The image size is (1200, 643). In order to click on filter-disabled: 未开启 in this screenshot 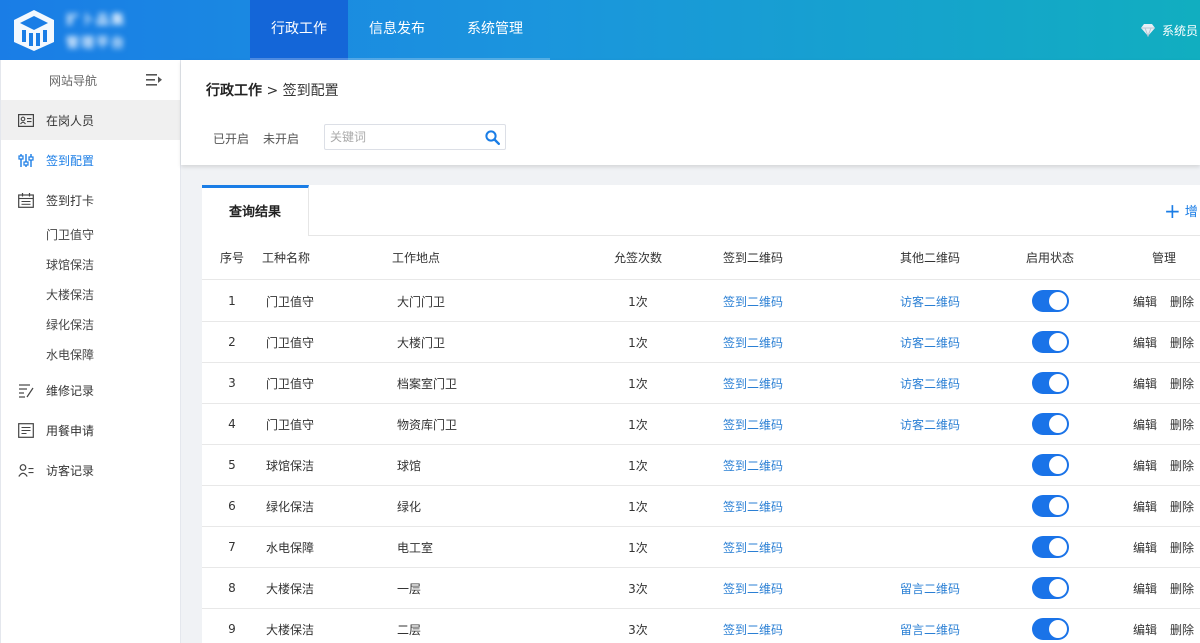, I will do `click(281, 138)`.